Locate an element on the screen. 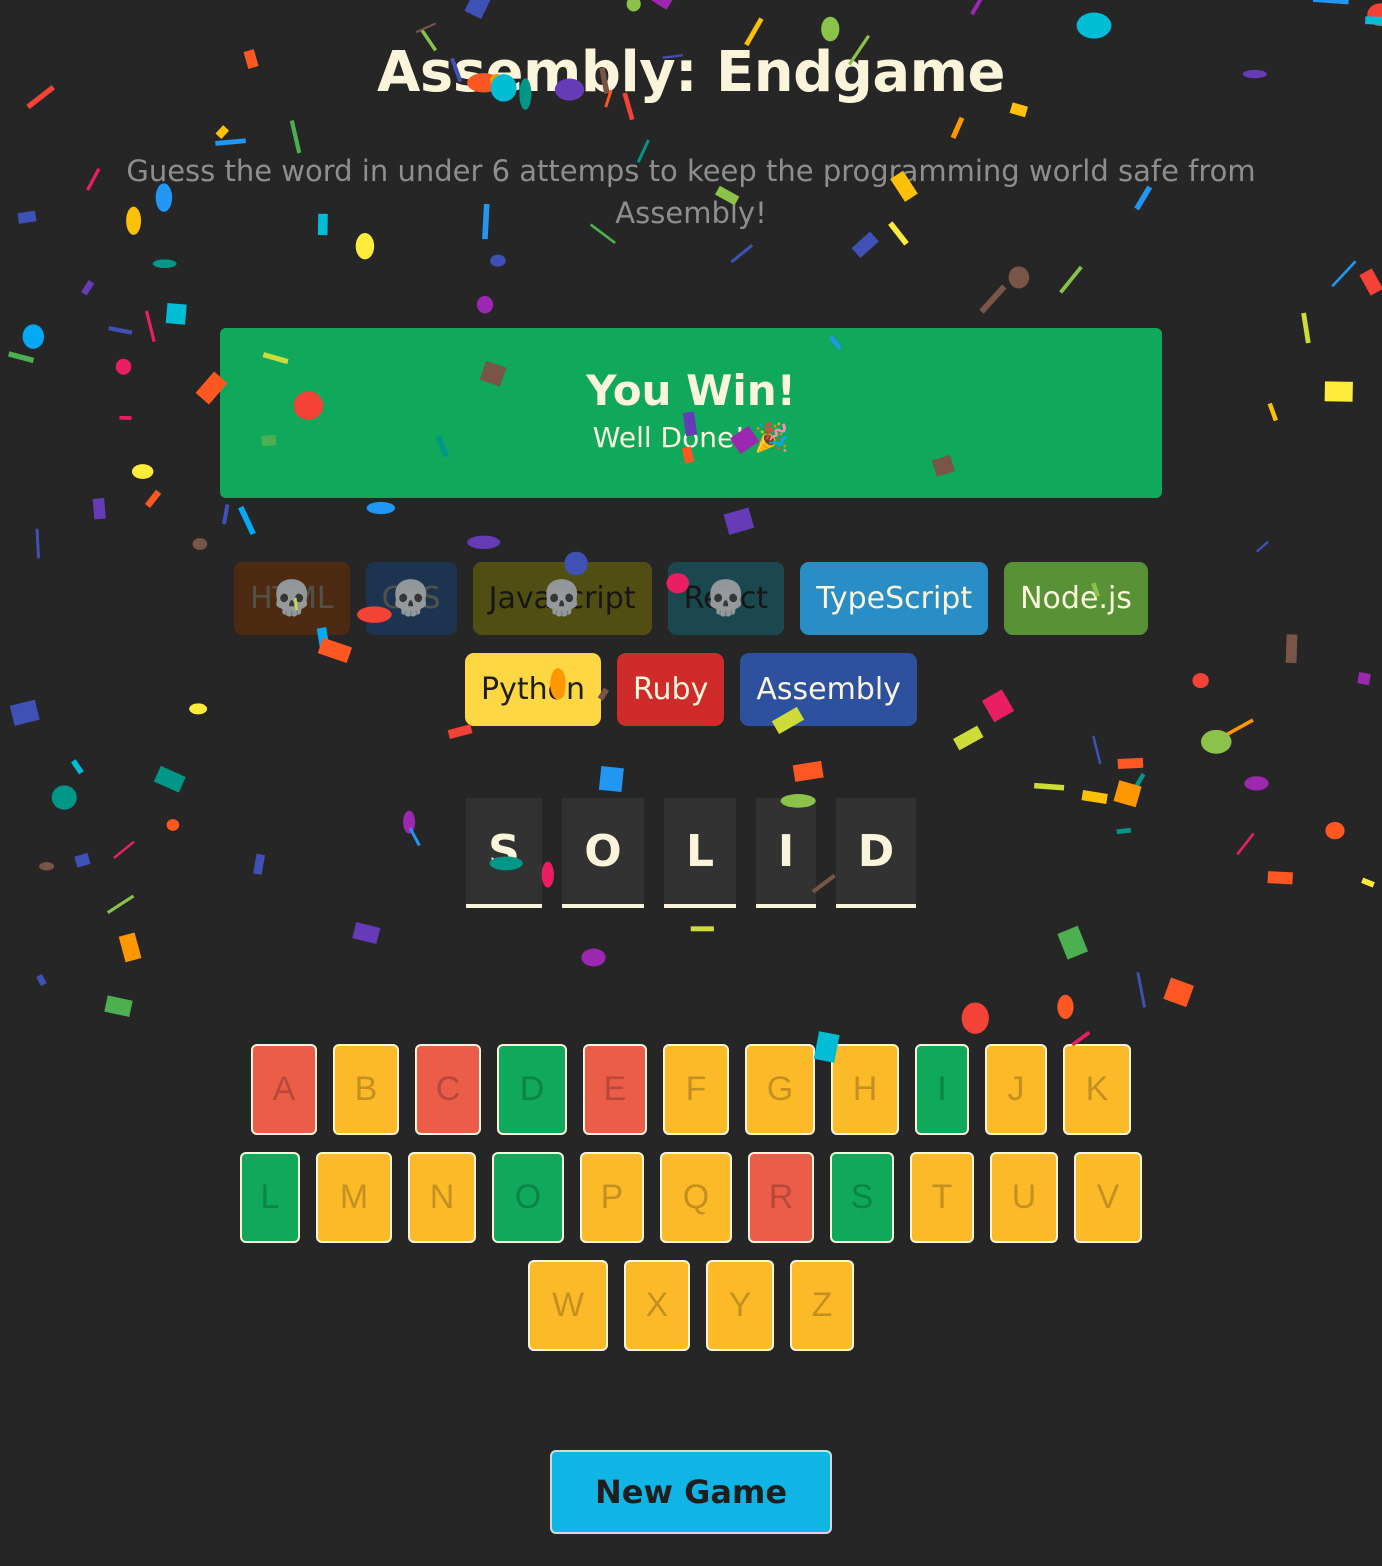  key-x: X is located at coordinates (657, 1305).